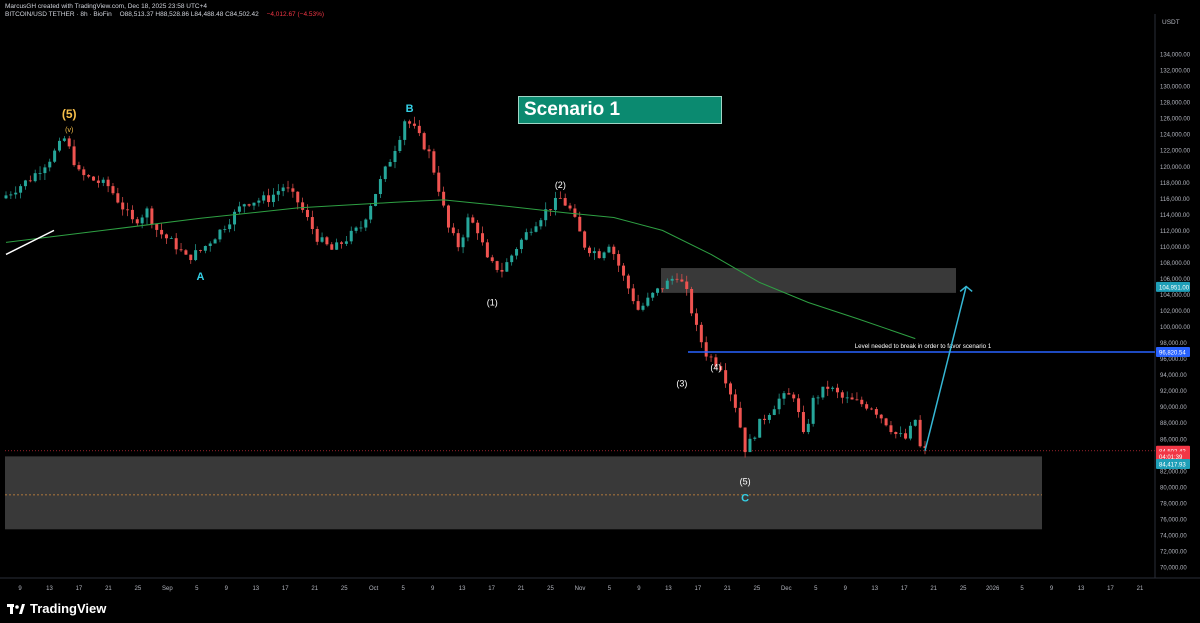 The width and height of the screenshot is (1200, 623). Describe the element at coordinates (1140, 589) in the screenshot. I see `x-tick-label: 21` at that location.